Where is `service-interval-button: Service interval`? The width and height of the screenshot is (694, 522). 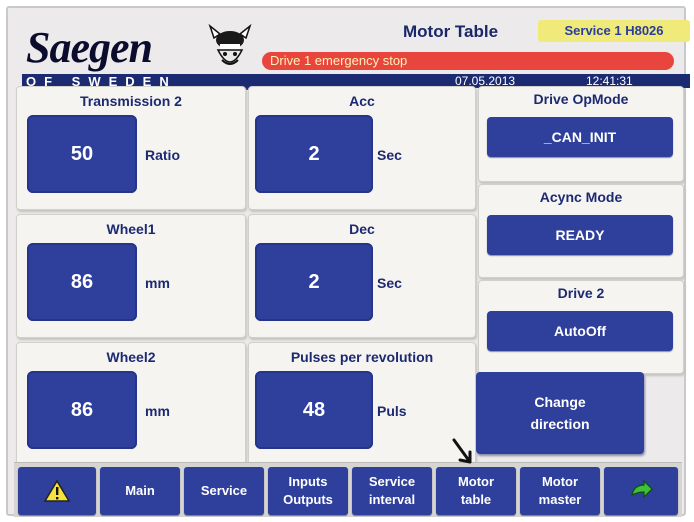
service-interval-button: Service interval is located at coordinates (392, 491).